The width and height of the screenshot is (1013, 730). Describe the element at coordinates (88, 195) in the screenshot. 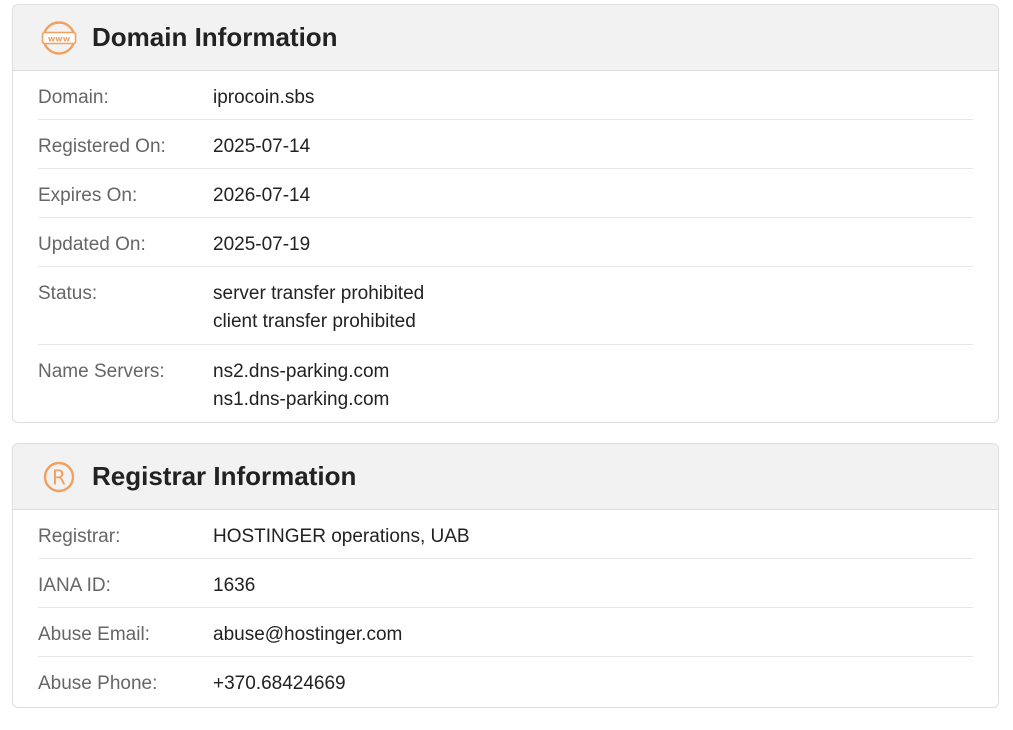

I see `expires-on-label: Expires On:` at that location.